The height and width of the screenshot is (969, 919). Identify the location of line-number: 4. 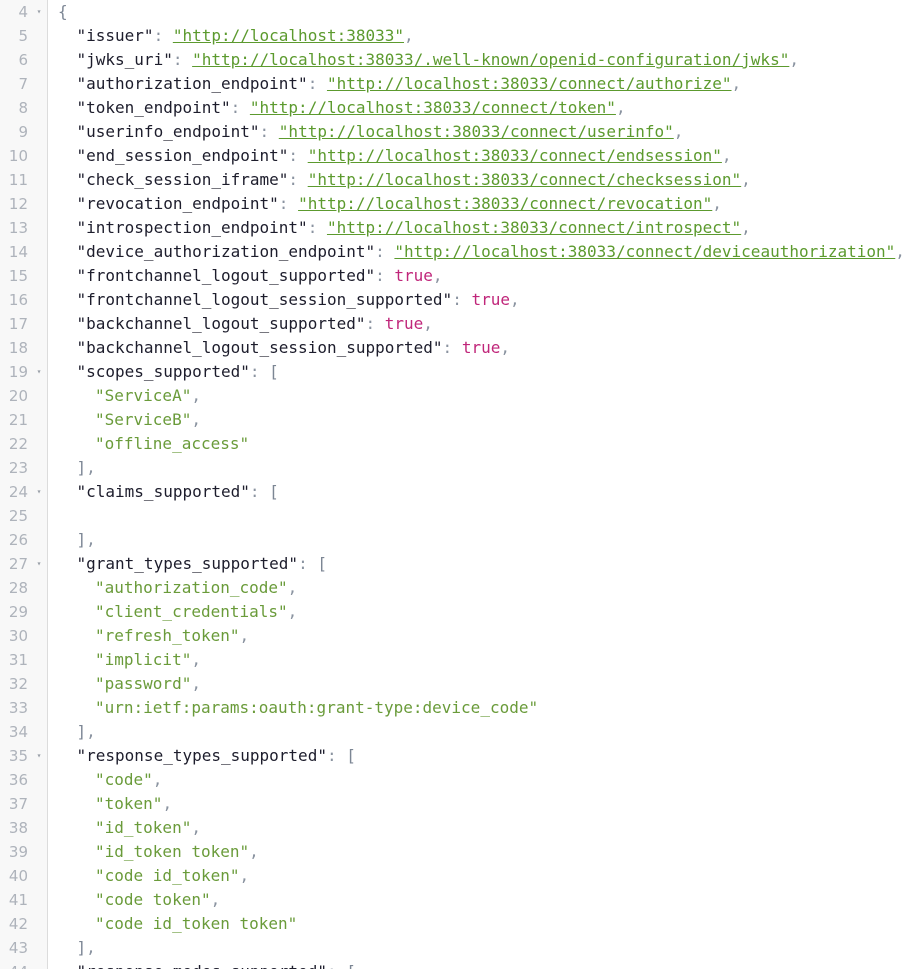
(23, 12).